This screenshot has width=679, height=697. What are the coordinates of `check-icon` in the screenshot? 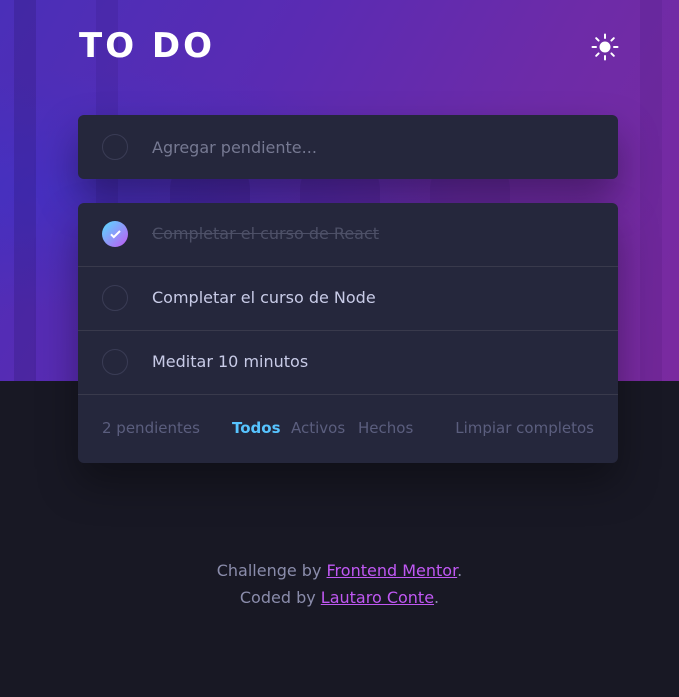 It's located at (115, 234).